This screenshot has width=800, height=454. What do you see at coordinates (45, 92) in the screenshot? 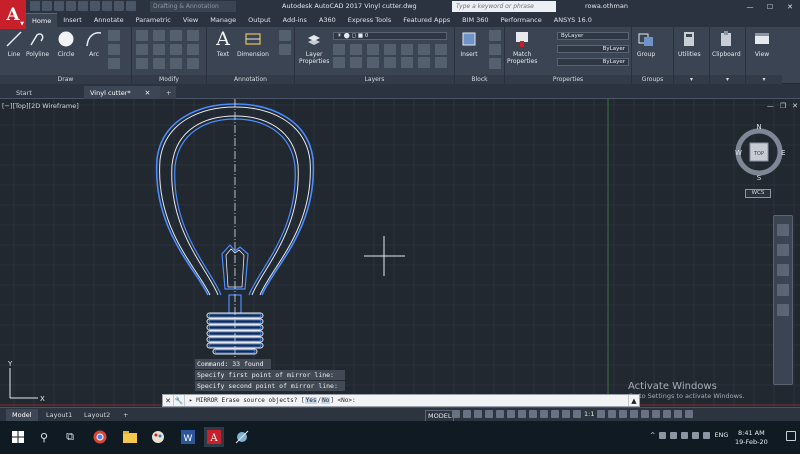
I see `tab-start: Start` at bounding box center [45, 92].